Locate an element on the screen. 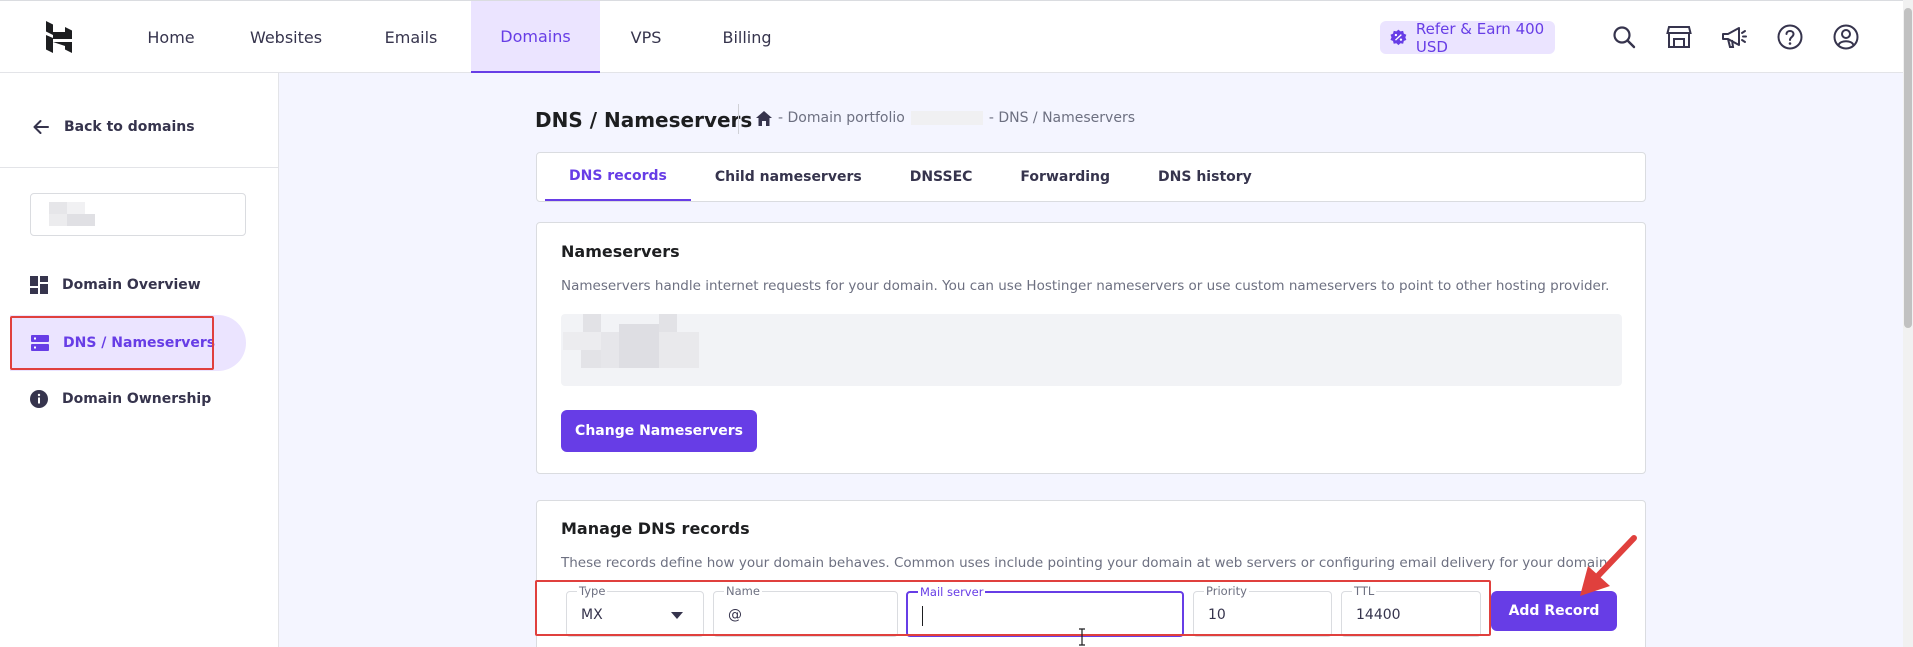 This screenshot has width=1913, height=647. tab-dnssec: DNSSEC is located at coordinates (941, 177).